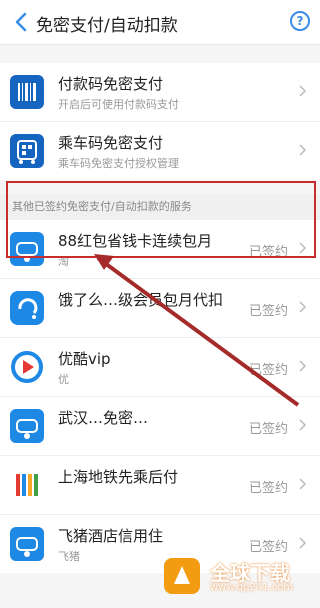 The height and width of the screenshot is (608, 320). I want to click on watermark-logo-icon, so click(182, 576).